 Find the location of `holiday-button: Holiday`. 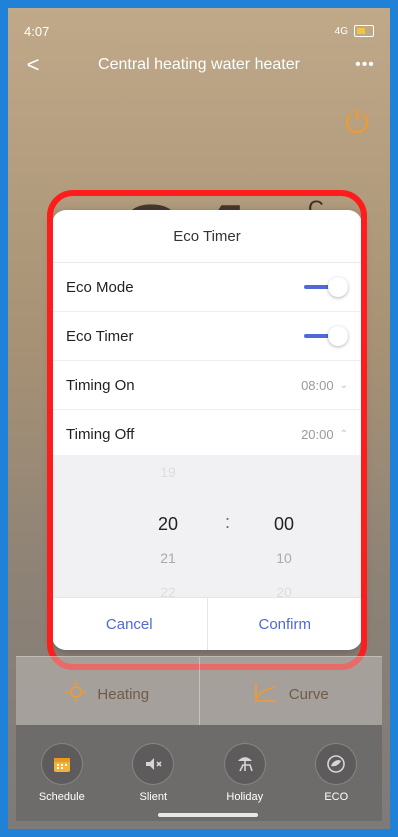

holiday-button: Holiday is located at coordinates (245, 773).